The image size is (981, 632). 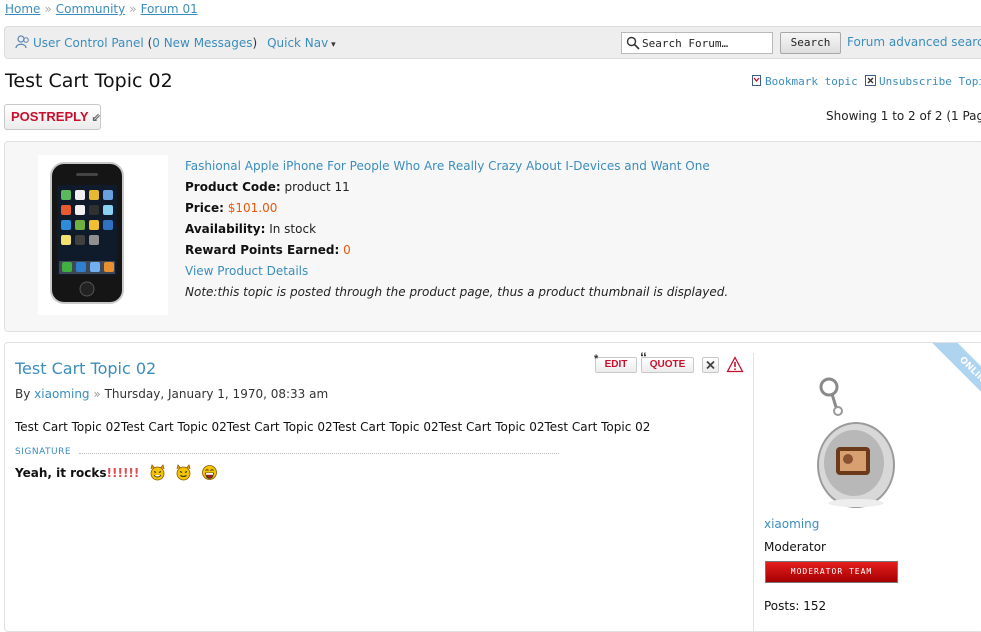 I want to click on product-code-row: Product Code: product 11, so click(x=456, y=187).